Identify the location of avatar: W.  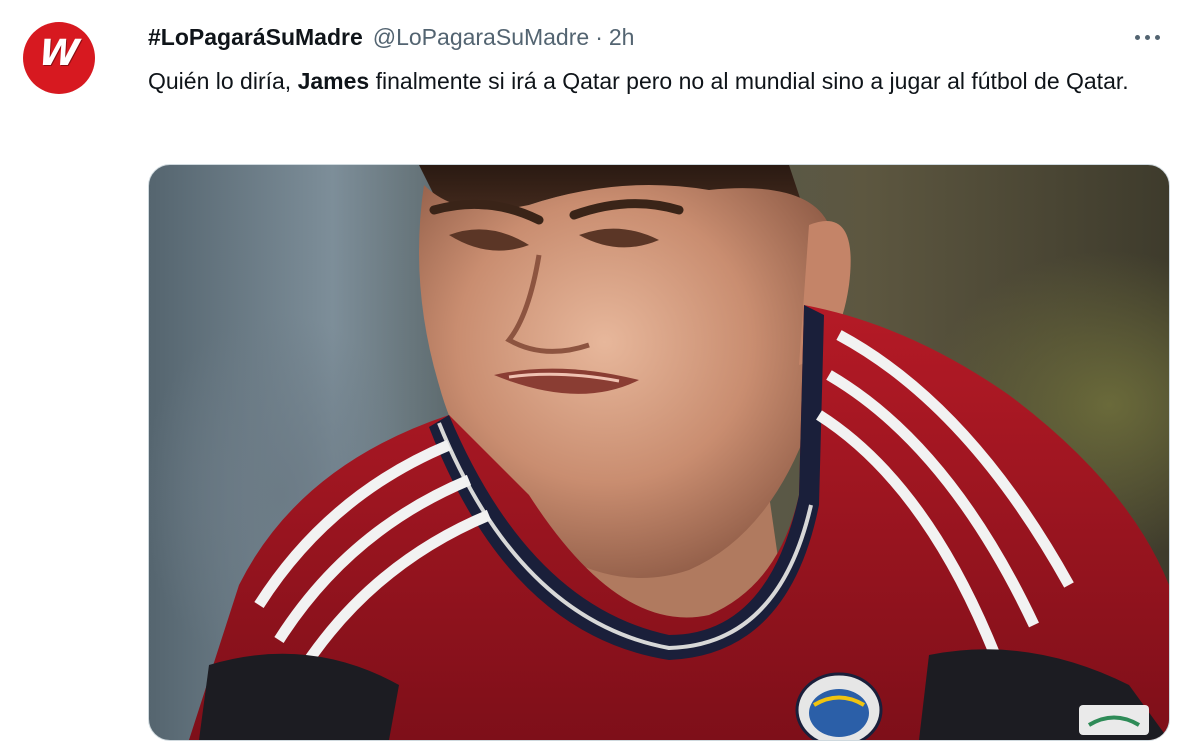
(59, 58).